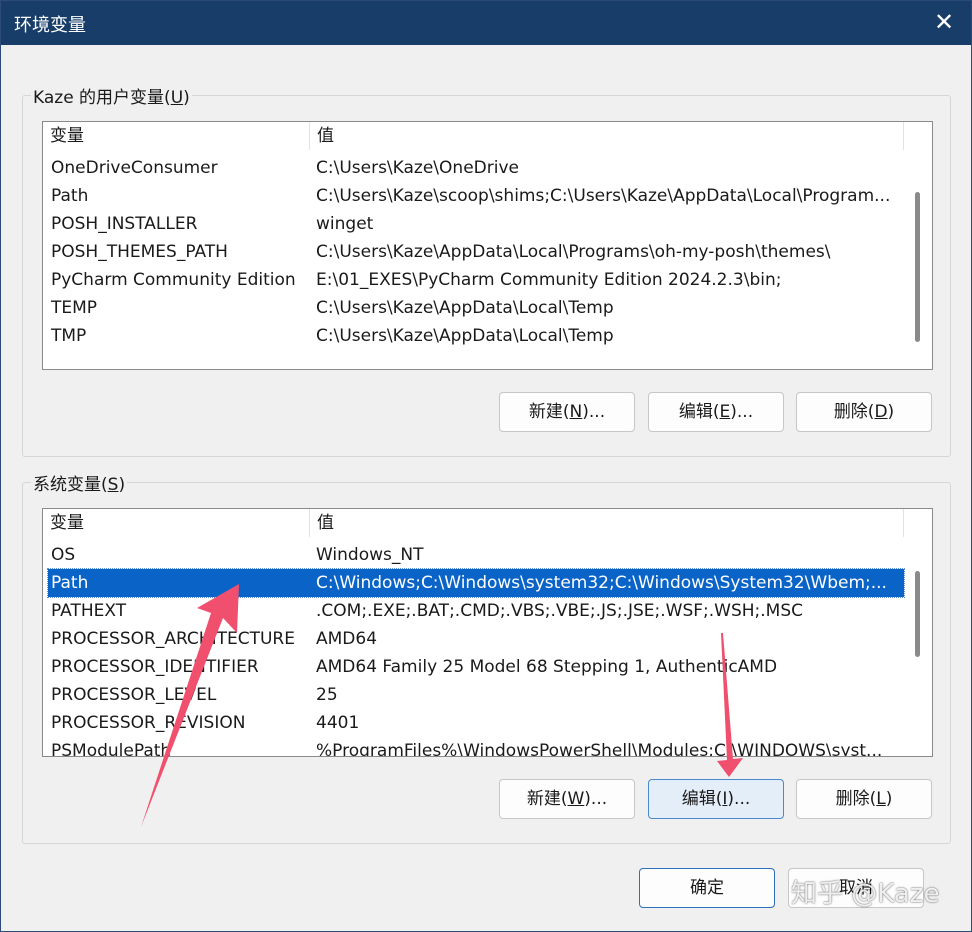  I want to click on system-variables-label: 系统变量(S), so click(79, 482).